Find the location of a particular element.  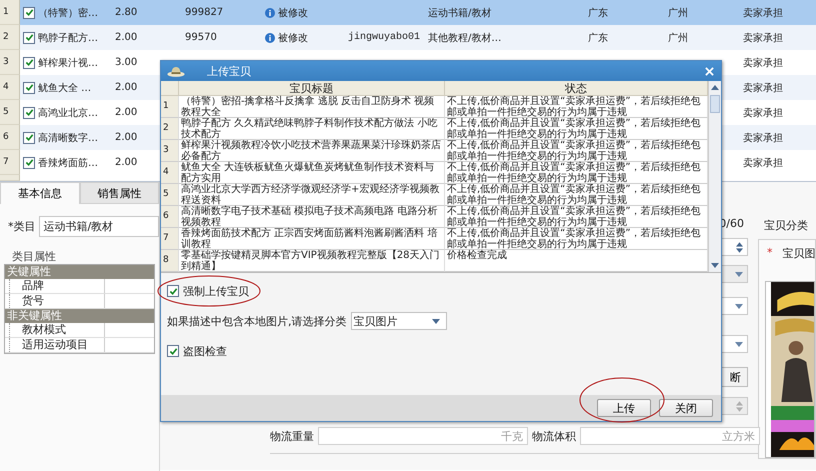

table-cell: 鱿鱼大全 大连铁板鱿鱼火爆鱿鱼炭烤鱿鱼制作技术资料与配方实用 is located at coordinates (312, 173).